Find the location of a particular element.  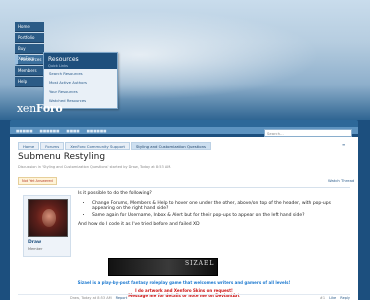

avatar is located at coordinates (48, 218).